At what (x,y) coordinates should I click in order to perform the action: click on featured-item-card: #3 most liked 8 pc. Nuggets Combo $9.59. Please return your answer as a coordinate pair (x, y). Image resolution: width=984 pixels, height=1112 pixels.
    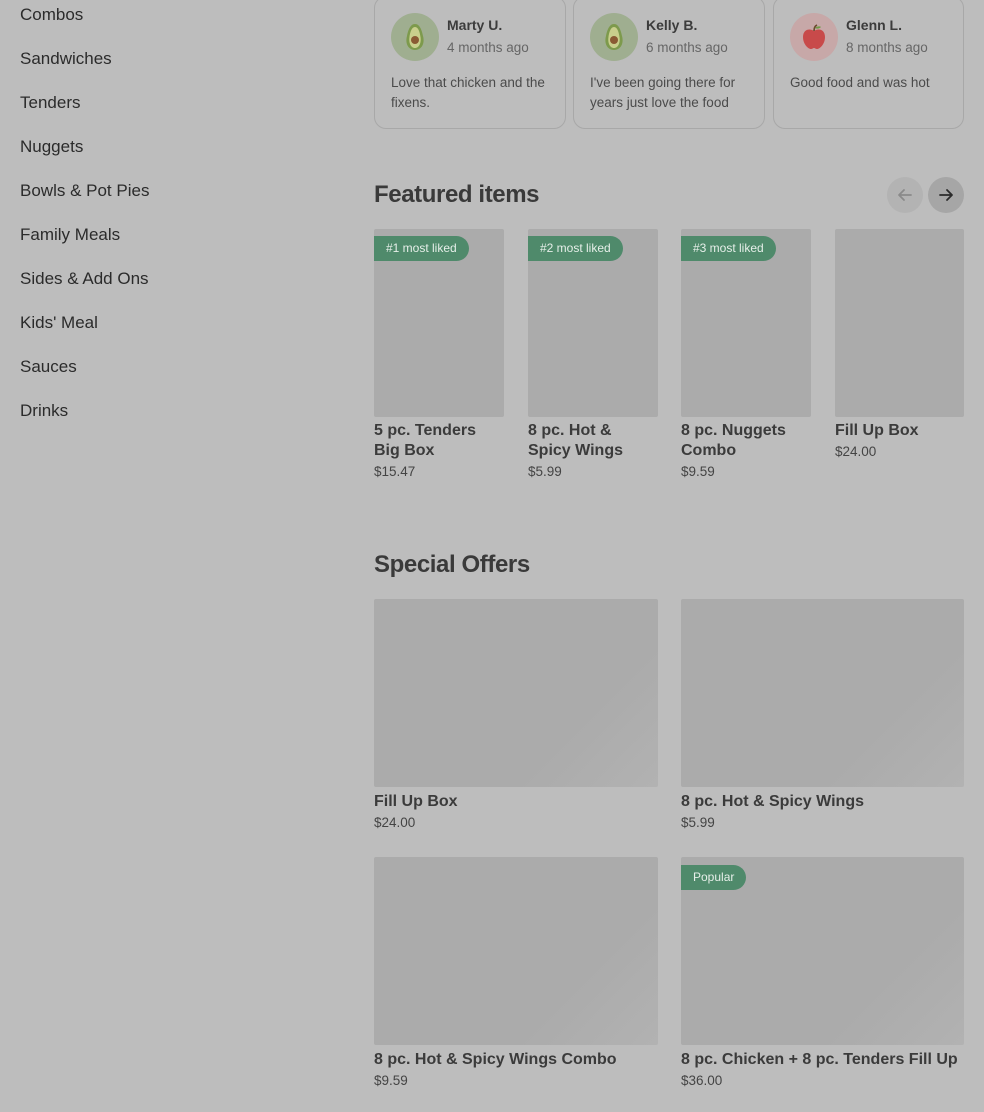
    Looking at the image, I should click on (746, 354).